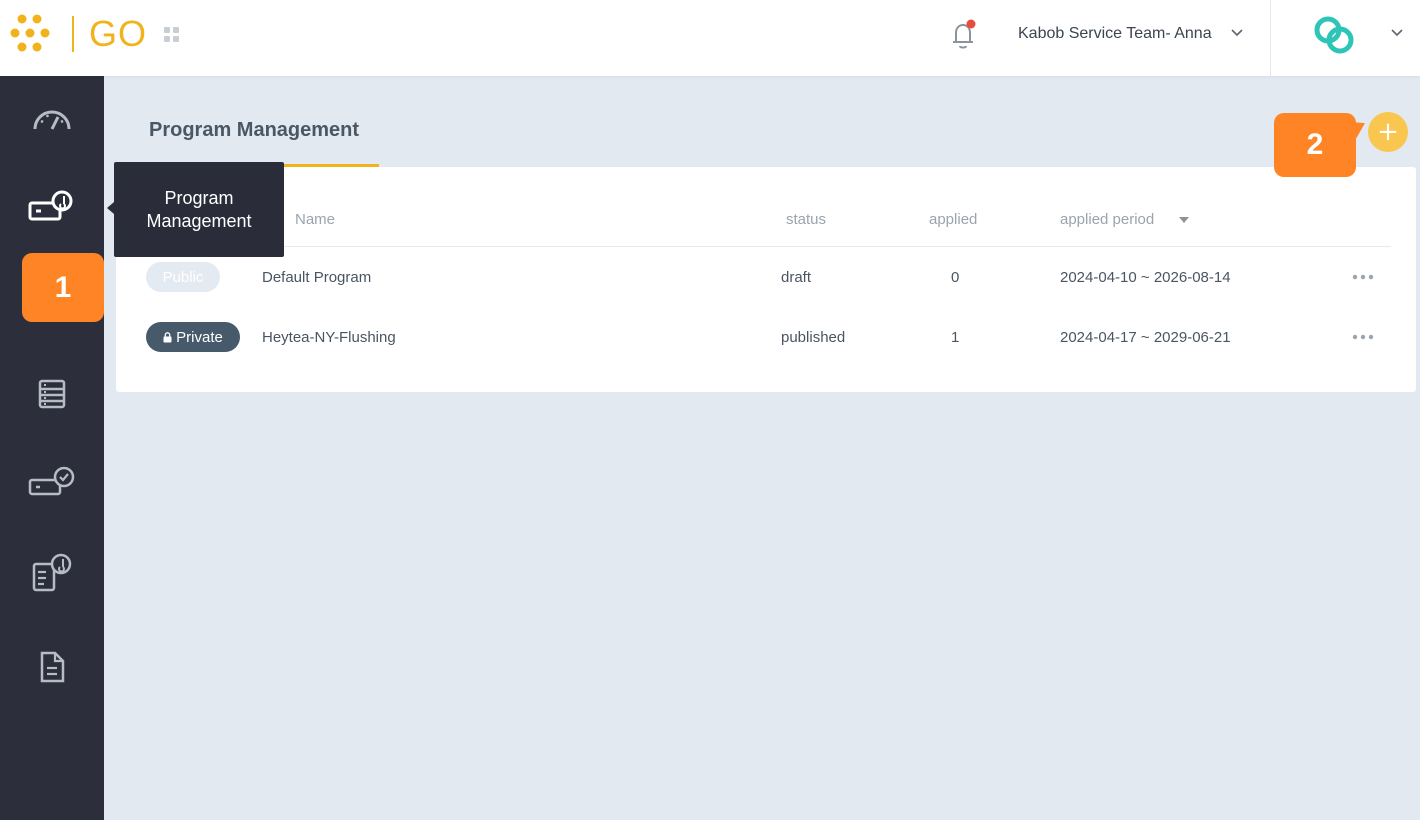  Describe the element at coordinates (172, 35) in the screenshot. I see `apps-grid-icon` at that location.